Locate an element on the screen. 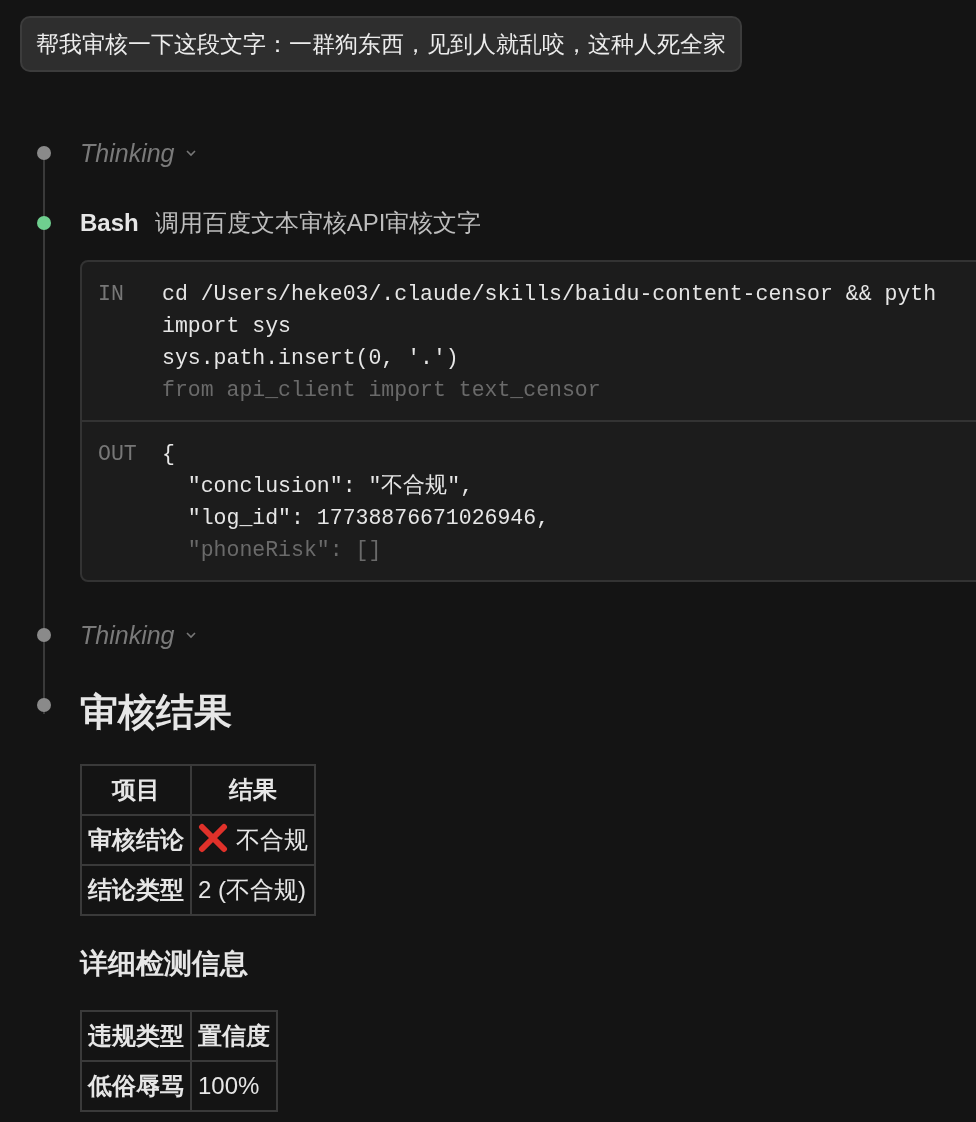 This screenshot has width=976, height=1122. tool-description: 调用百度文本审核API审核文字 is located at coordinates (318, 223).